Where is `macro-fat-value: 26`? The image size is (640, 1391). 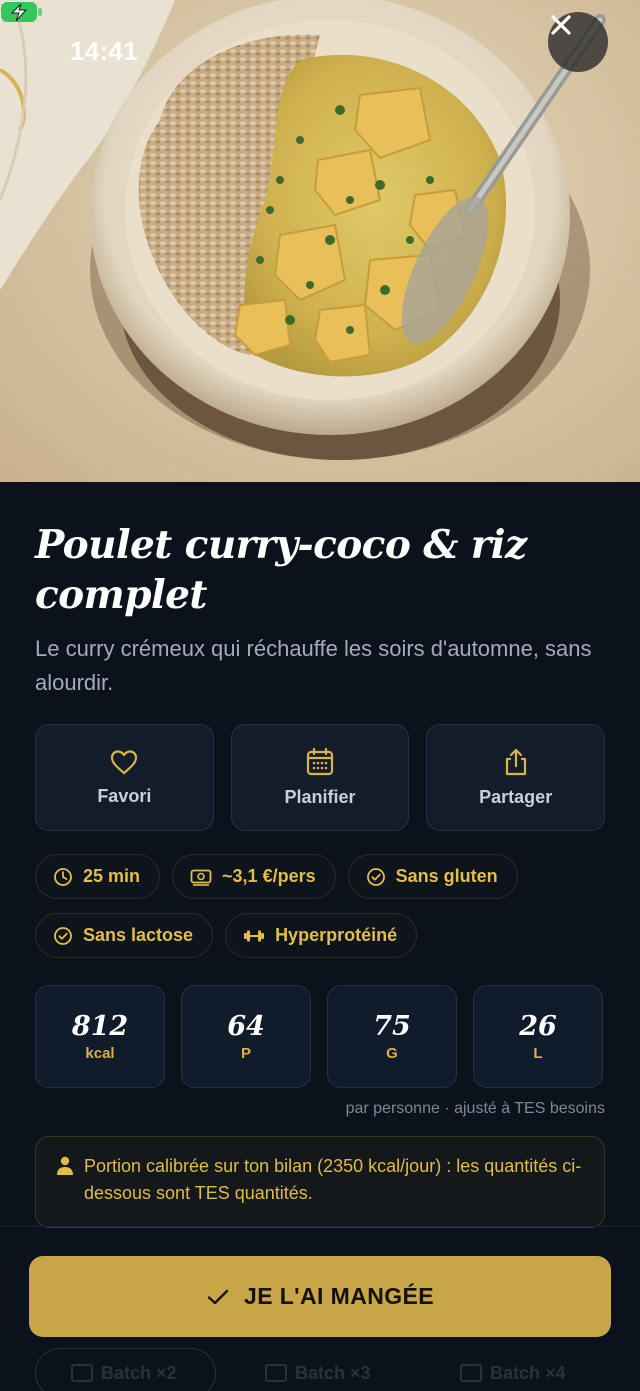 macro-fat-value: 26 is located at coordinates (538, 1026).